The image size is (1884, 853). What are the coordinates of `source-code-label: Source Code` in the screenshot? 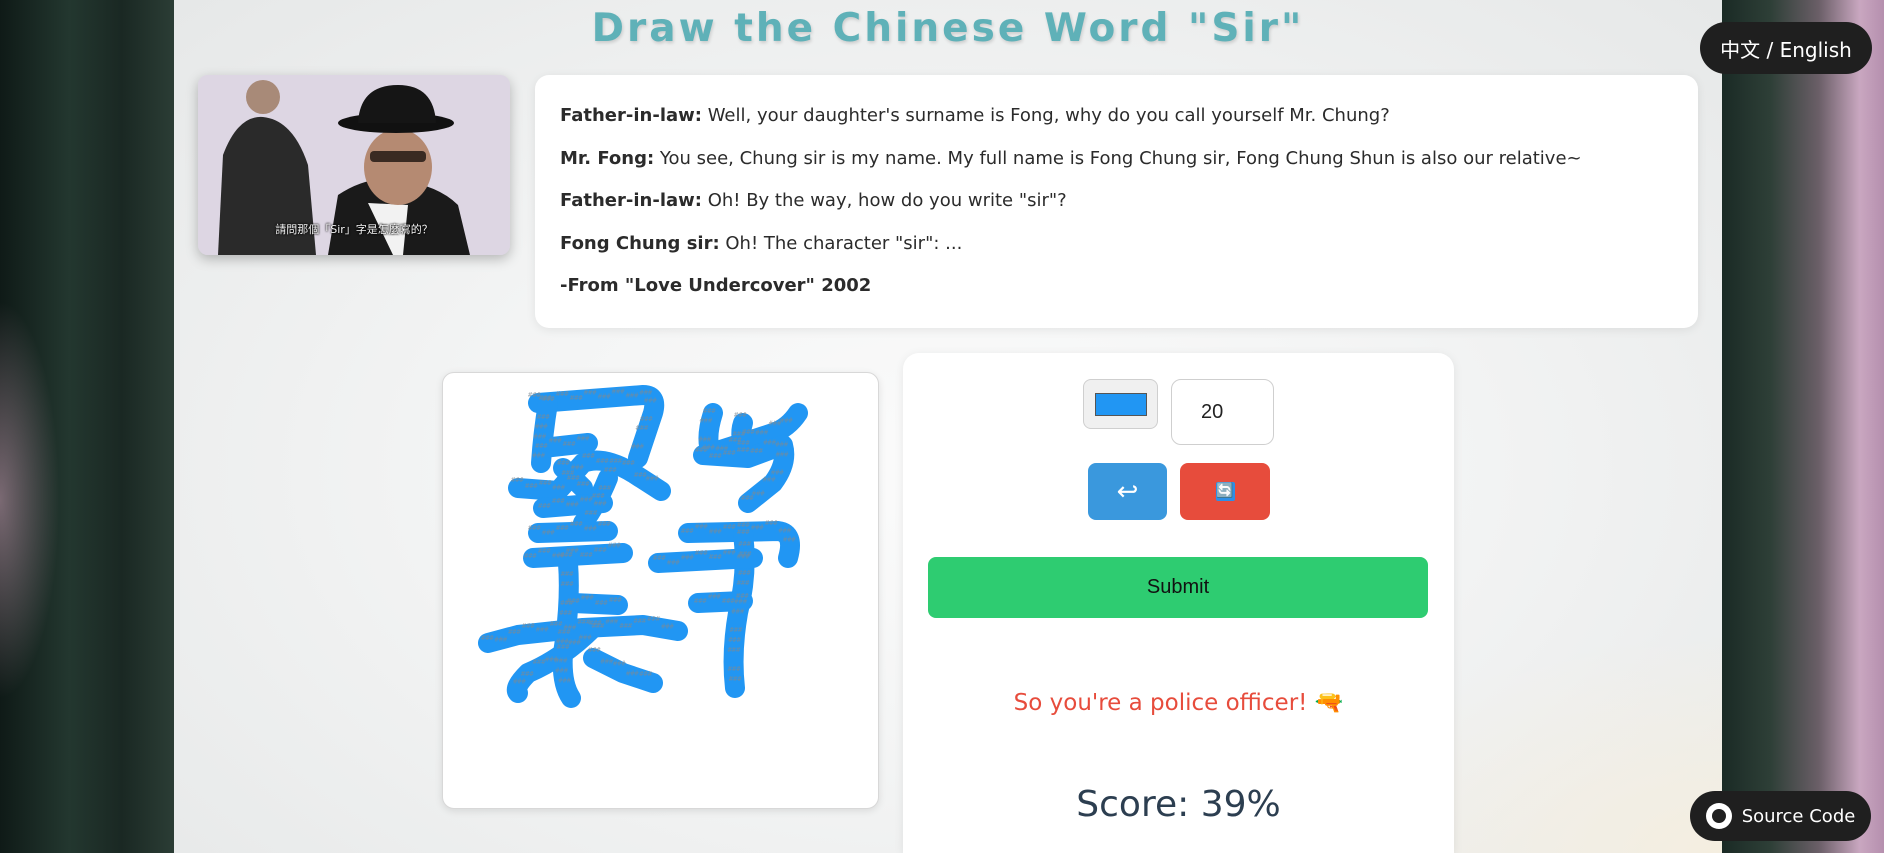 It's located at (1798, 816).